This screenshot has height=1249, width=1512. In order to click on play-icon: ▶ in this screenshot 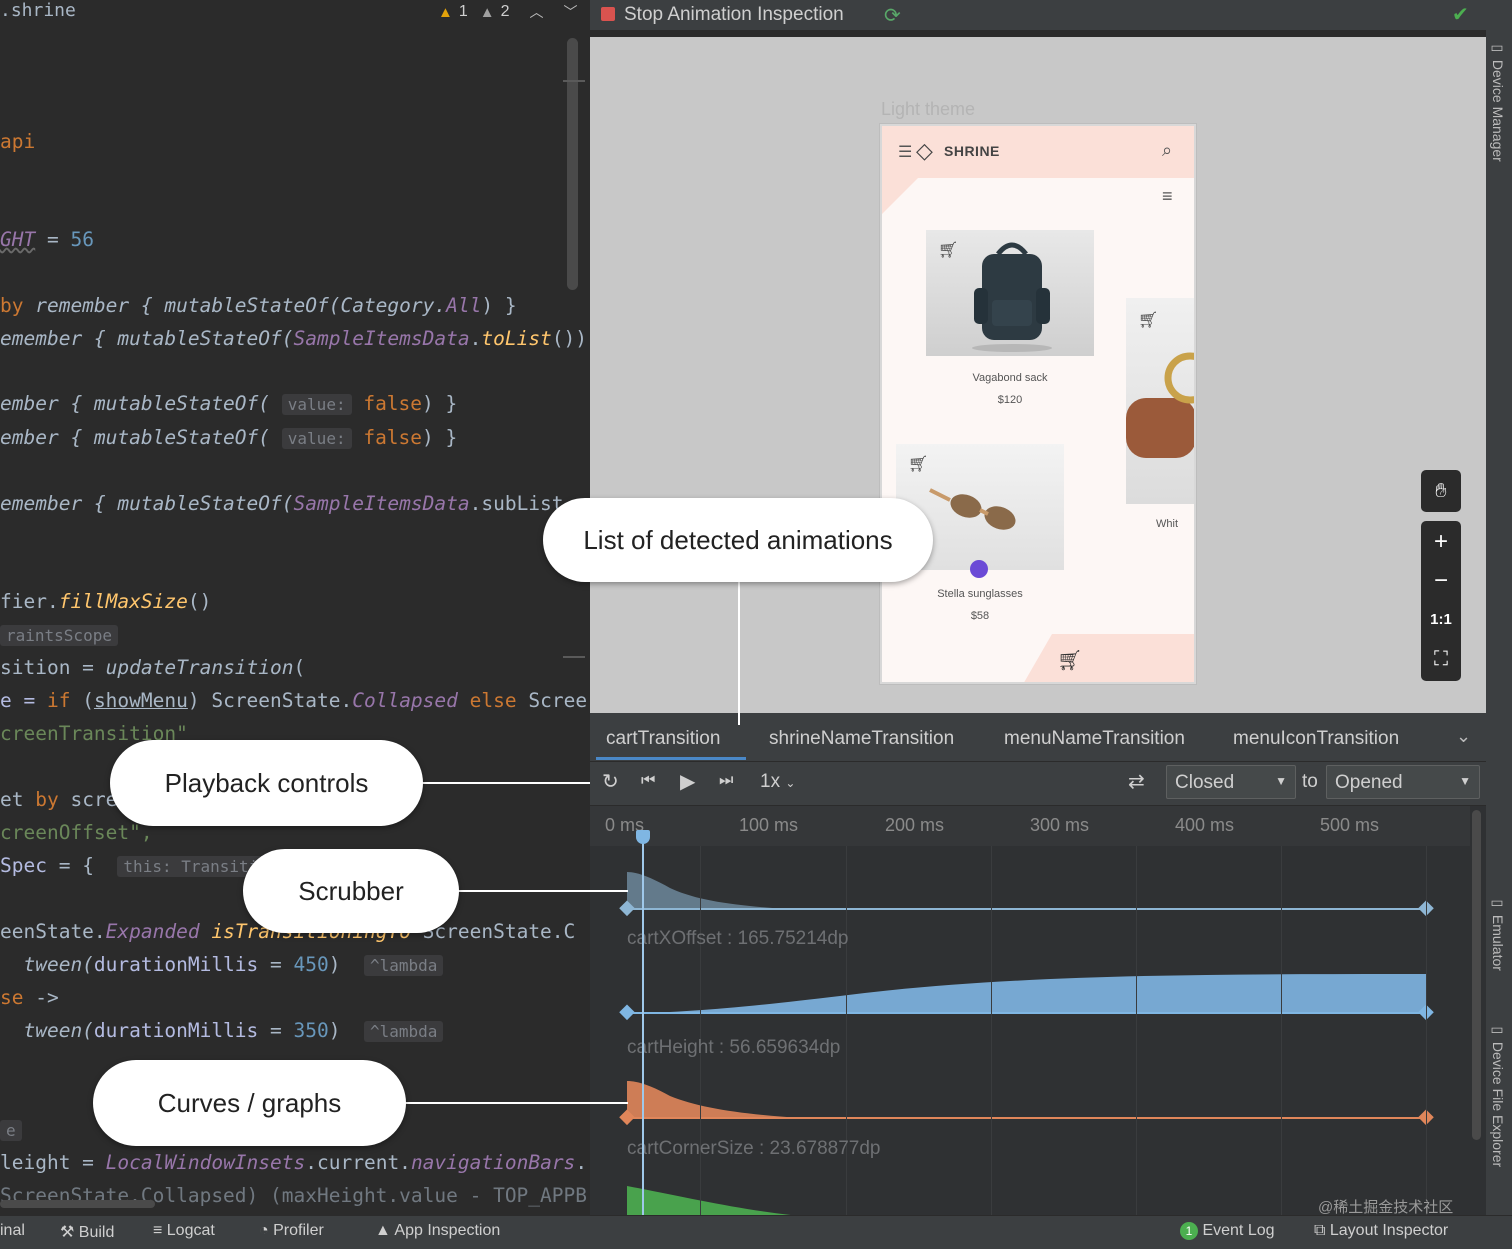, I will do `click(687, 781)`.